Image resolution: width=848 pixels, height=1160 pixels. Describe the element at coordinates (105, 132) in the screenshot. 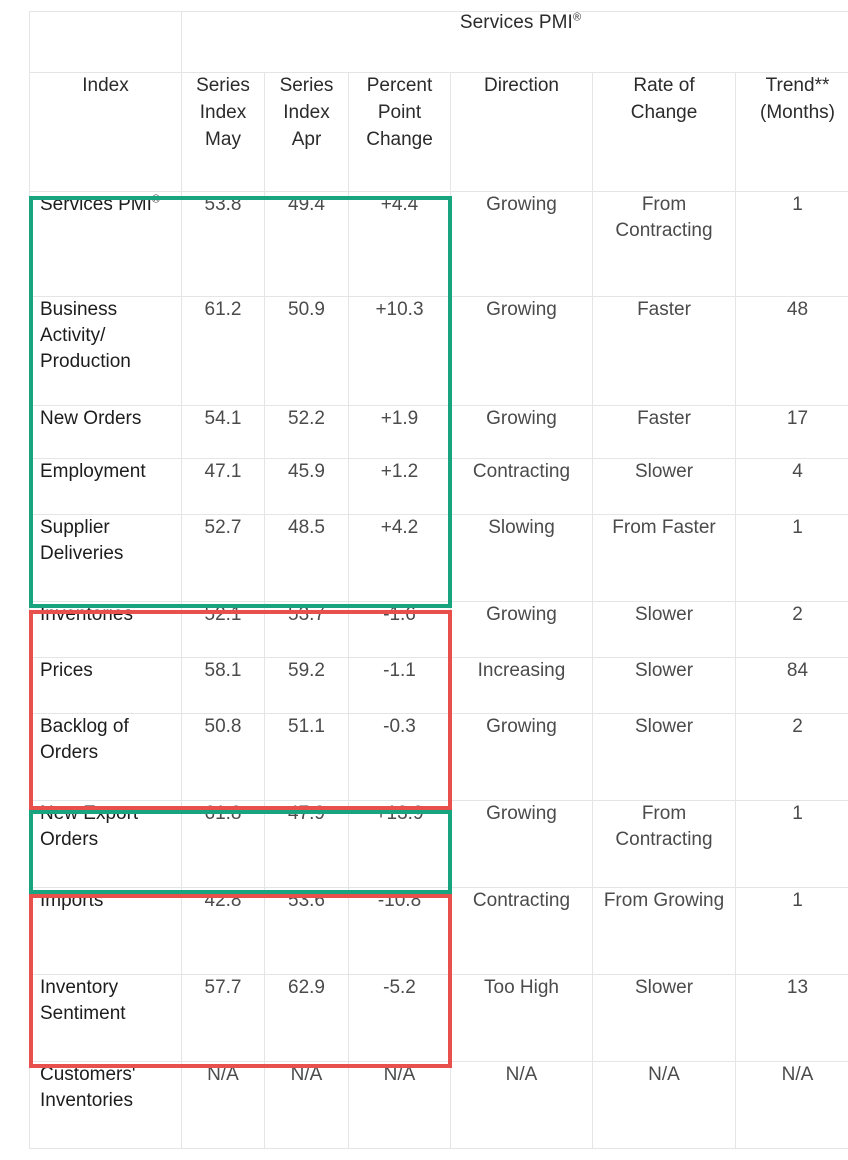

I see `header-index: Index` at that location.